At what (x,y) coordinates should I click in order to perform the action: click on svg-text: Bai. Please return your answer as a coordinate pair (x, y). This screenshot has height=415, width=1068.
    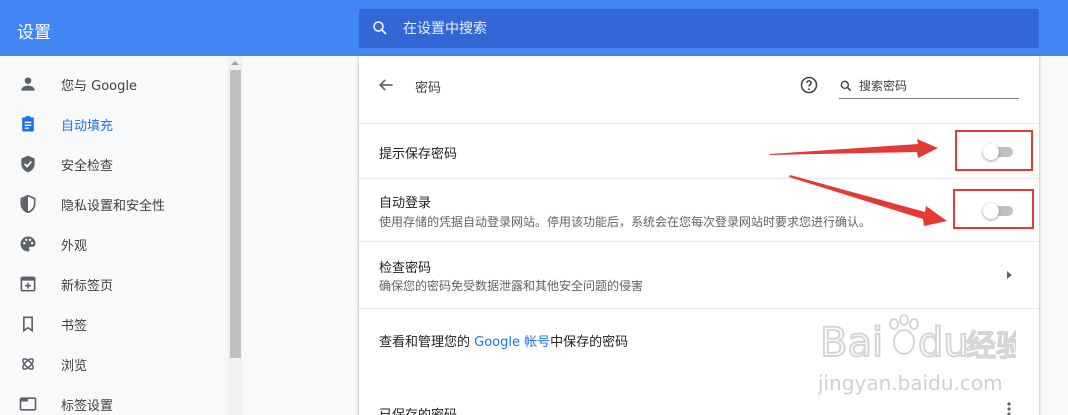
    Looking at the image, I should click on (851, 343).